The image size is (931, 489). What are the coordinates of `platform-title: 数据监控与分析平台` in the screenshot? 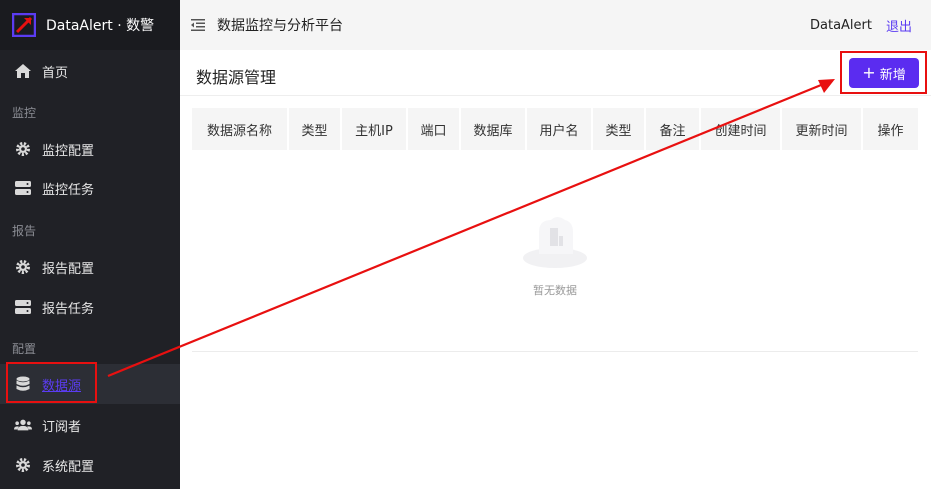 It's located at (280, 26).